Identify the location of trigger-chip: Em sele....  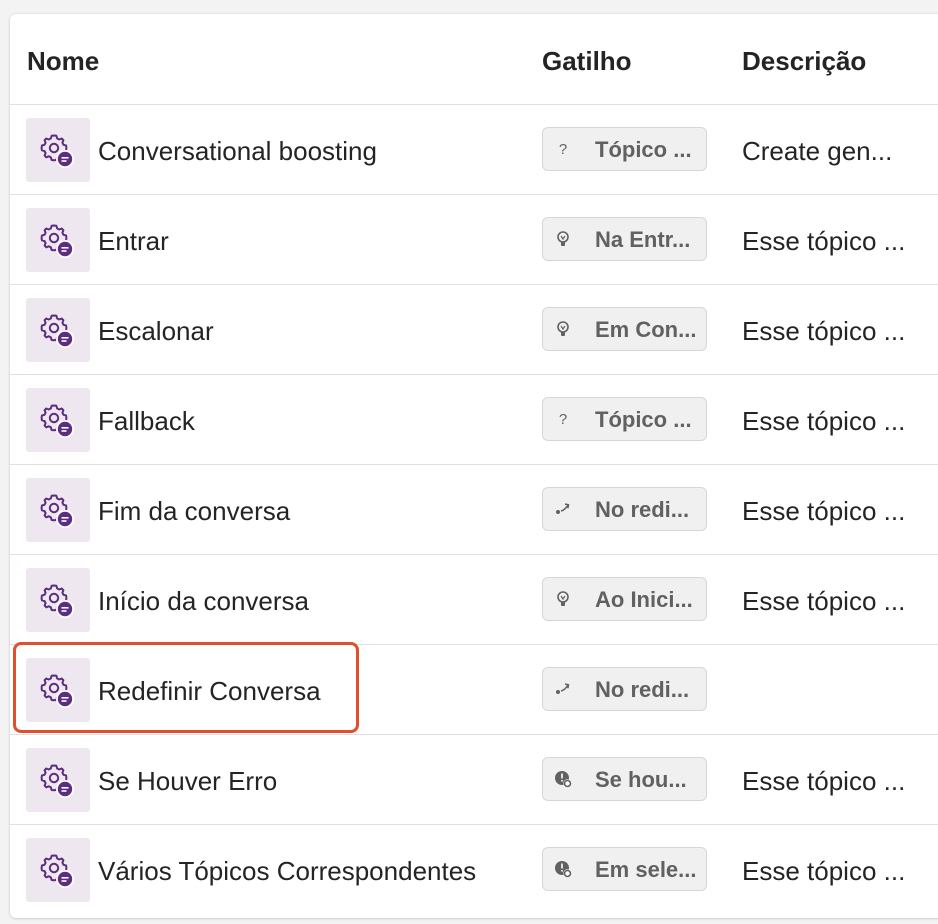
(624, 869).